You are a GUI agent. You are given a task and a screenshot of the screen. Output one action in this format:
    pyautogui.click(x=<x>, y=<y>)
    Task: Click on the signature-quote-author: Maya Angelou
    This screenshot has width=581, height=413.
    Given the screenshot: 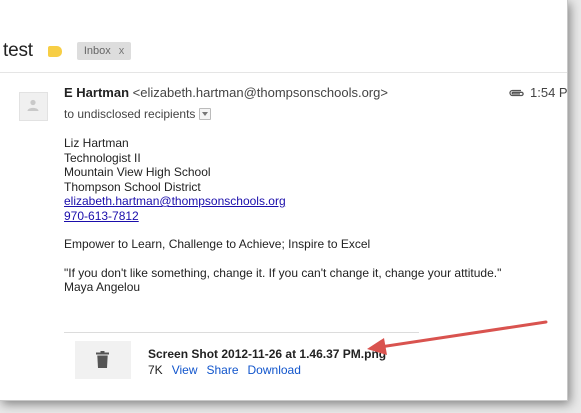 What is the action you would take?
    pyautogui.click(x=102, y=287)
    